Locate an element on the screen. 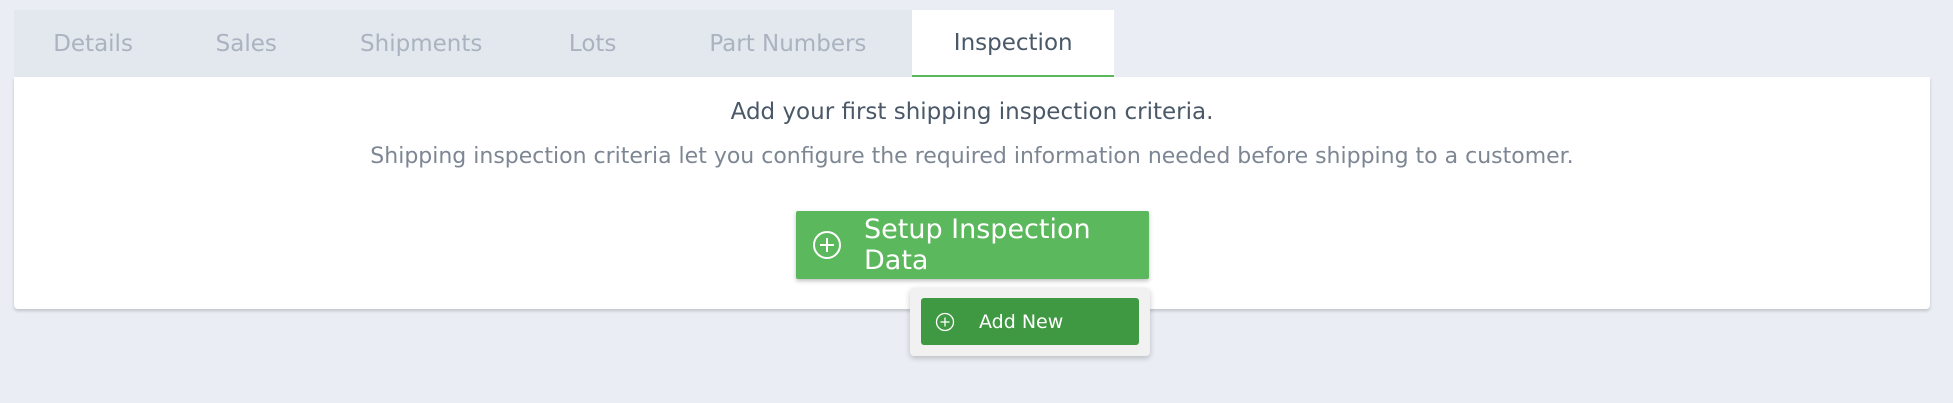 The height and width of the screenshot is (403, 1953). tab-label: Inspection is located at coordinates (1013, 42).